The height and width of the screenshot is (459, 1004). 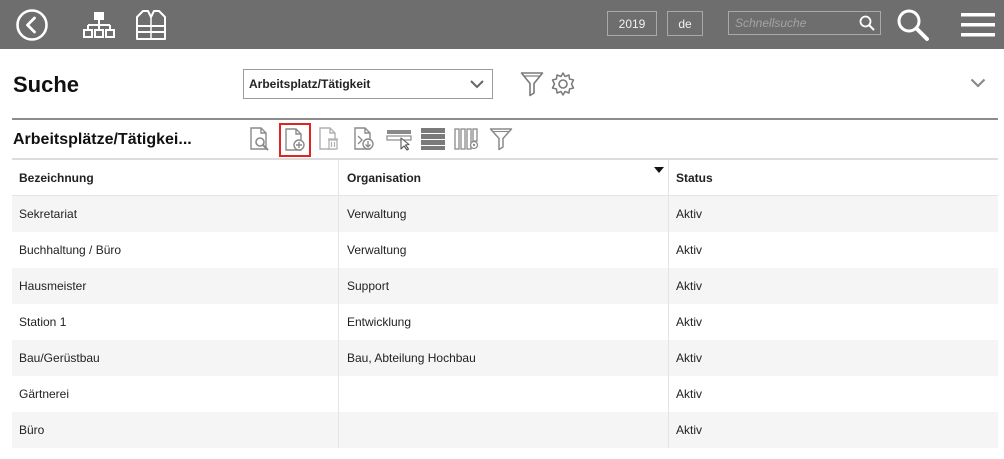 What do you see at coordinates (532, 86) in the screenshot?
I see `filter-icon` at bounding box center [532, 86].